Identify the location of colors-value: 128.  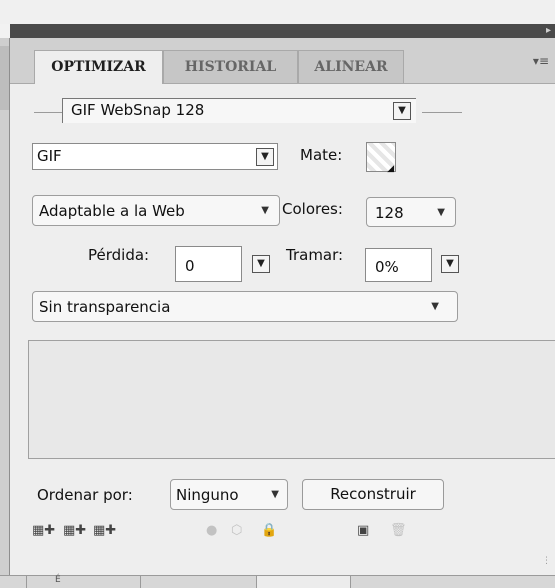
(389, 213).